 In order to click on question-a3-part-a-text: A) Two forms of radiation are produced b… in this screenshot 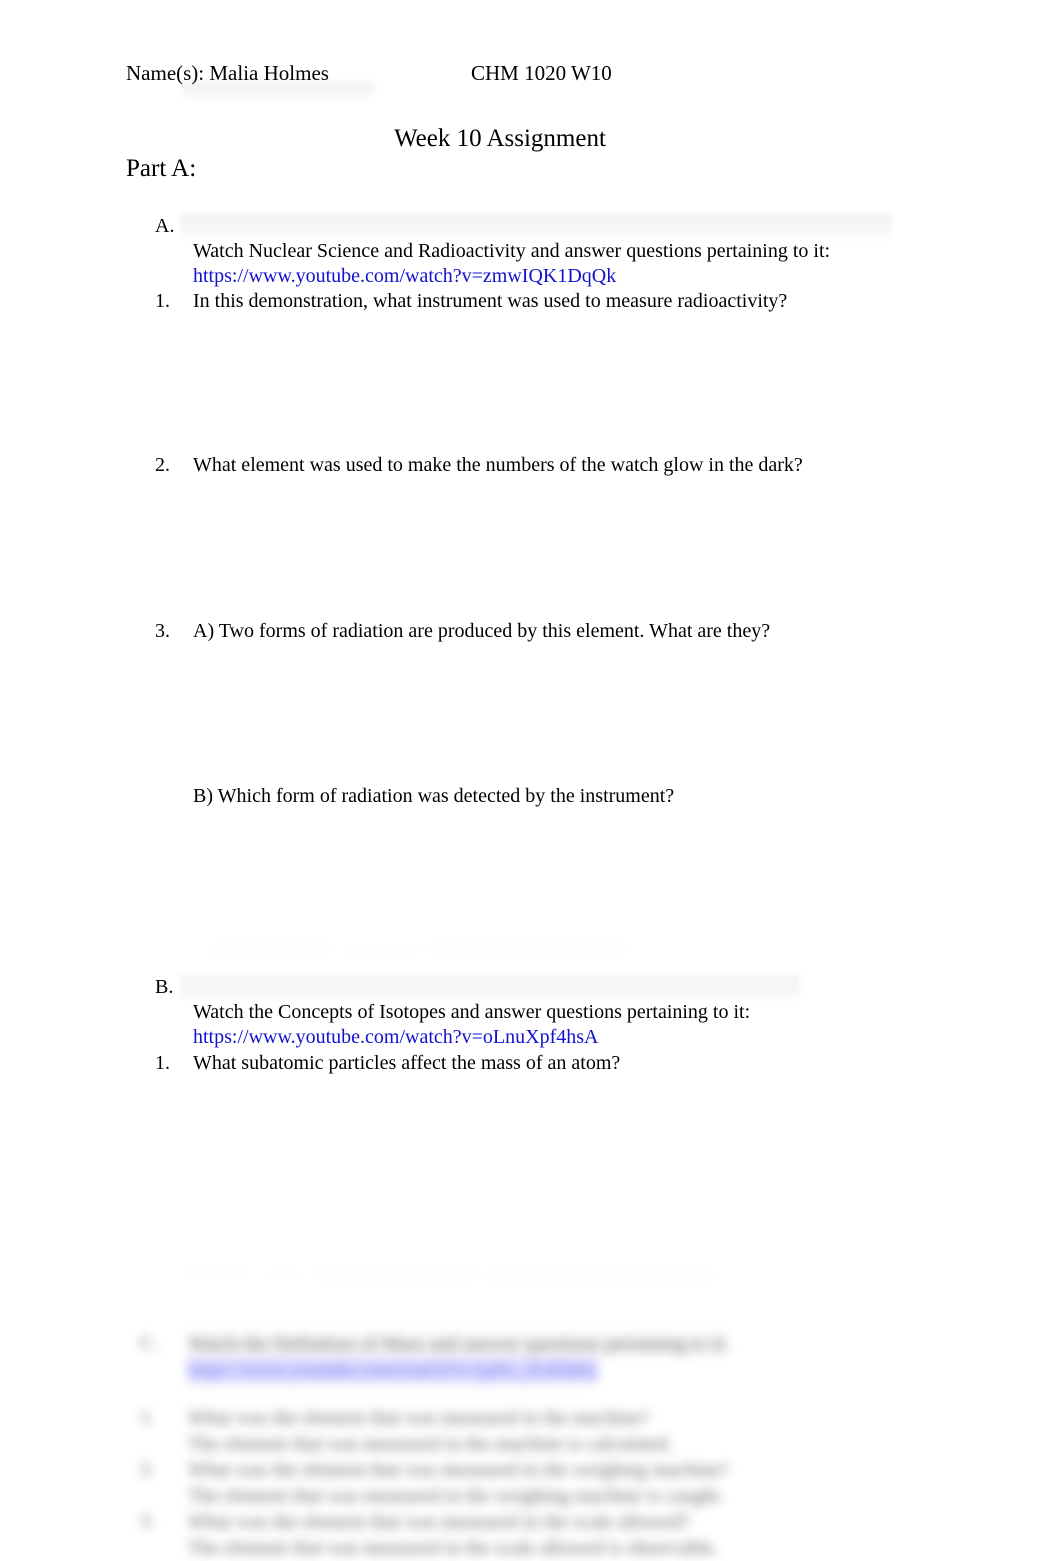, I will do `click(482, 631)`.